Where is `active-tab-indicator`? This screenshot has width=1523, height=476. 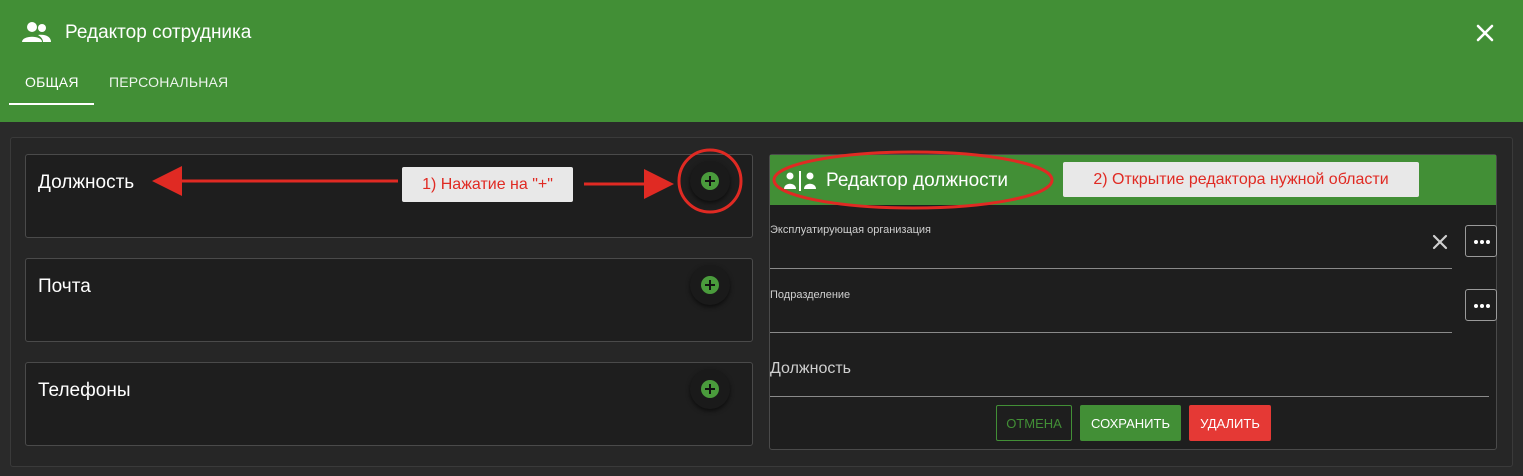 active-tab-indicator is located at coordinates (51, 104).